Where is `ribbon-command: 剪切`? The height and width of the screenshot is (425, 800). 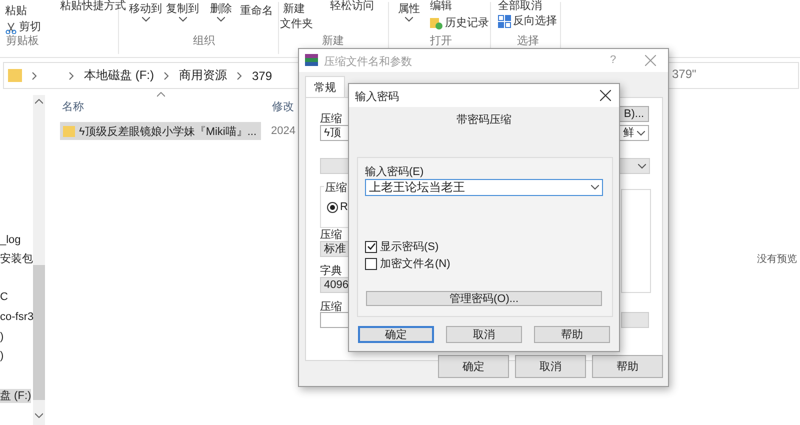
ribbon-command: 剪切 is located at coordinates (23, 27).